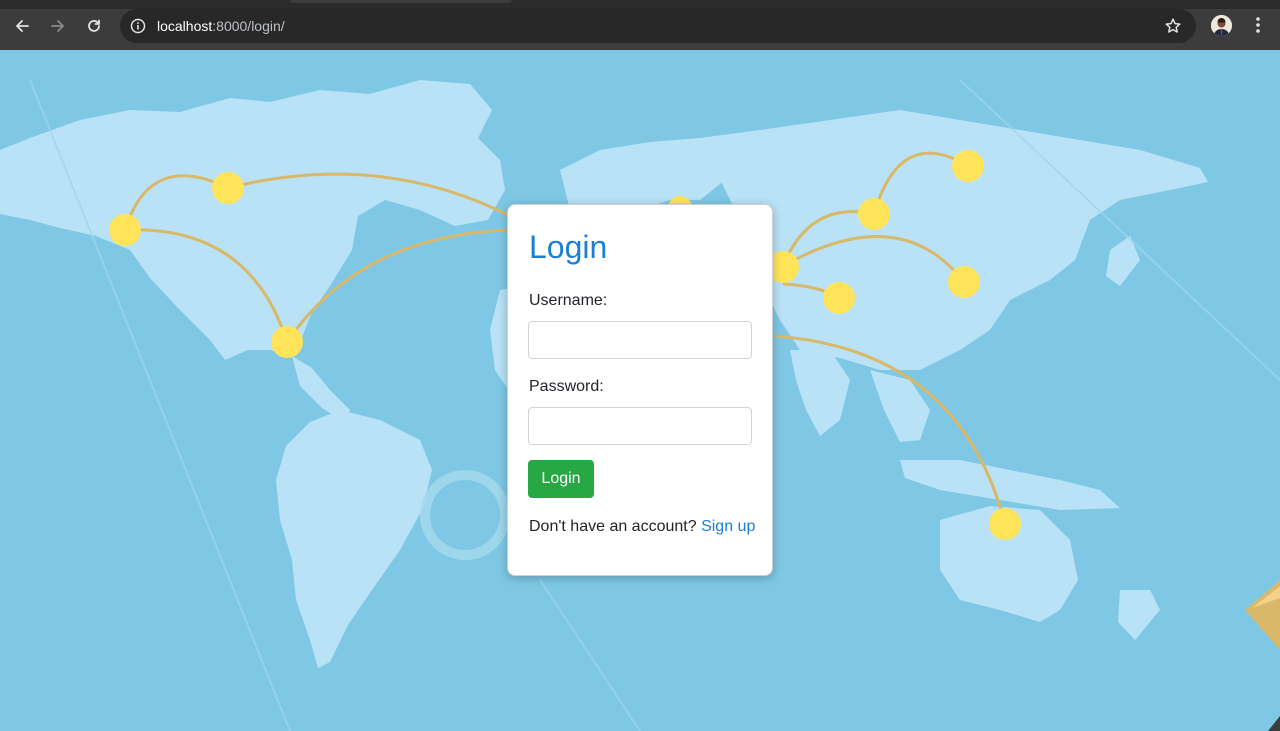 This screenshot has width=1280, height=731. Describe the element at coordinates (566, 386) in the screenshot. I see `password-label: Password:` at that location.